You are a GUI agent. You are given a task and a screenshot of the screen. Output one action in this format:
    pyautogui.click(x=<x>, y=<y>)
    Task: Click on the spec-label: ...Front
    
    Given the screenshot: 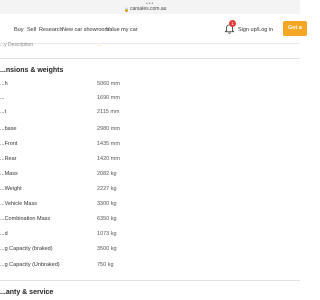 What is the action you would take?
    pyautogui.click(x=9, y=144)
    